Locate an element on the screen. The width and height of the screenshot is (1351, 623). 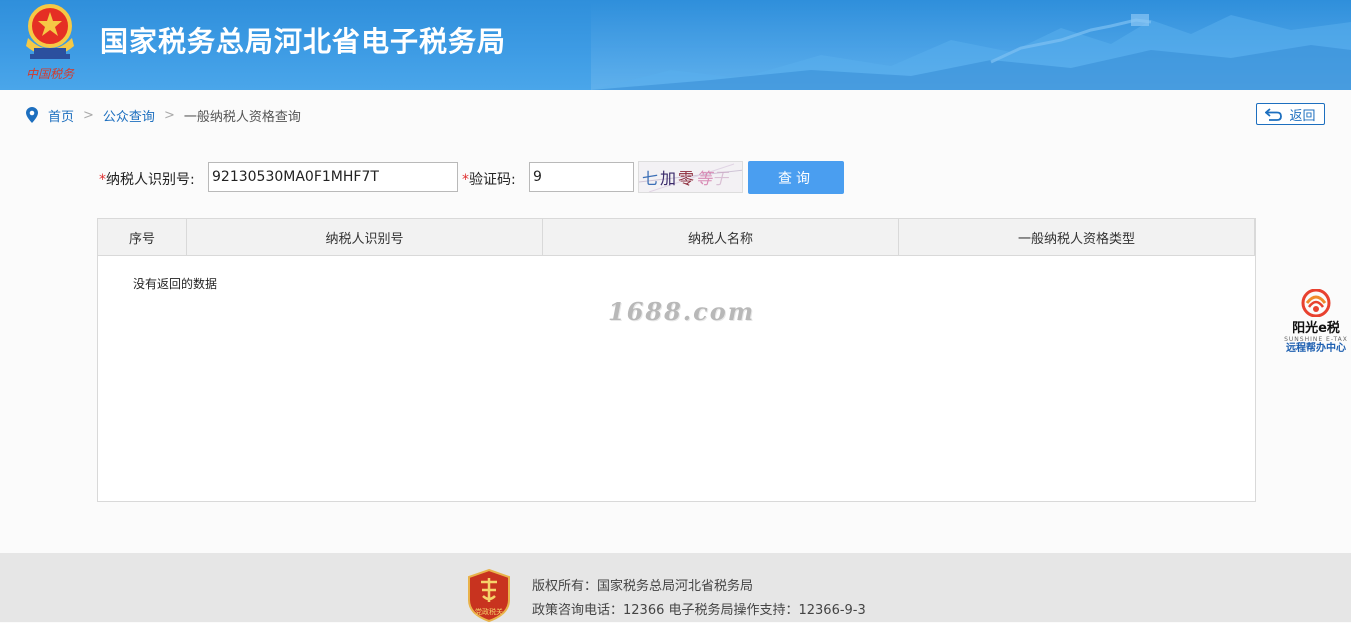
logo-caption: 中国税务 is located at coordinates (50, 74).